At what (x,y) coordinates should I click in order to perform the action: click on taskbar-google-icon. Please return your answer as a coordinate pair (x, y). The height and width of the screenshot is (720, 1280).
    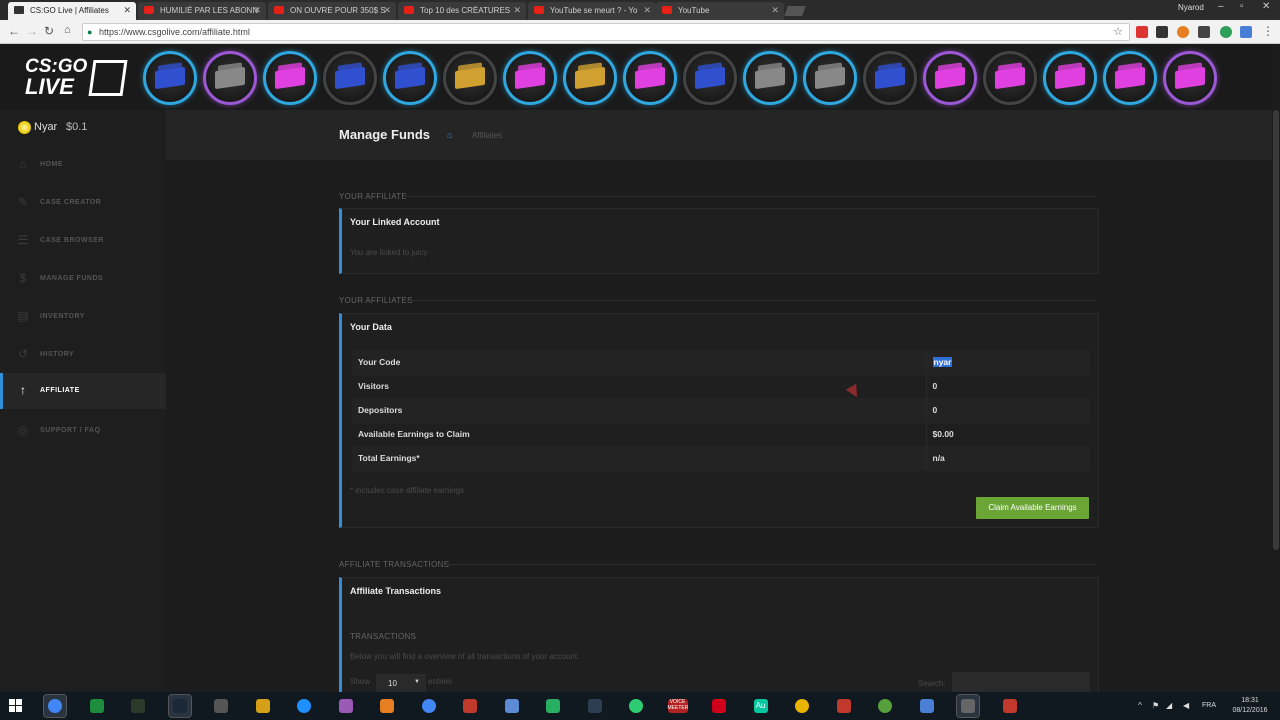
    Looking at the image, I should click on (429, 706).